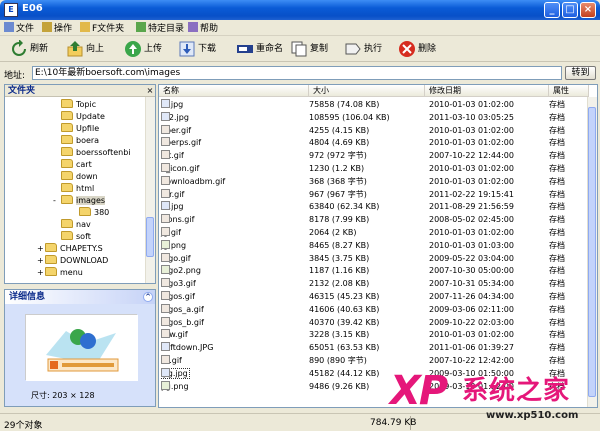 The width and height of the screenshot is (600, 431). I want to click on tree-item: boerssoftenbi, so click(96, 153).